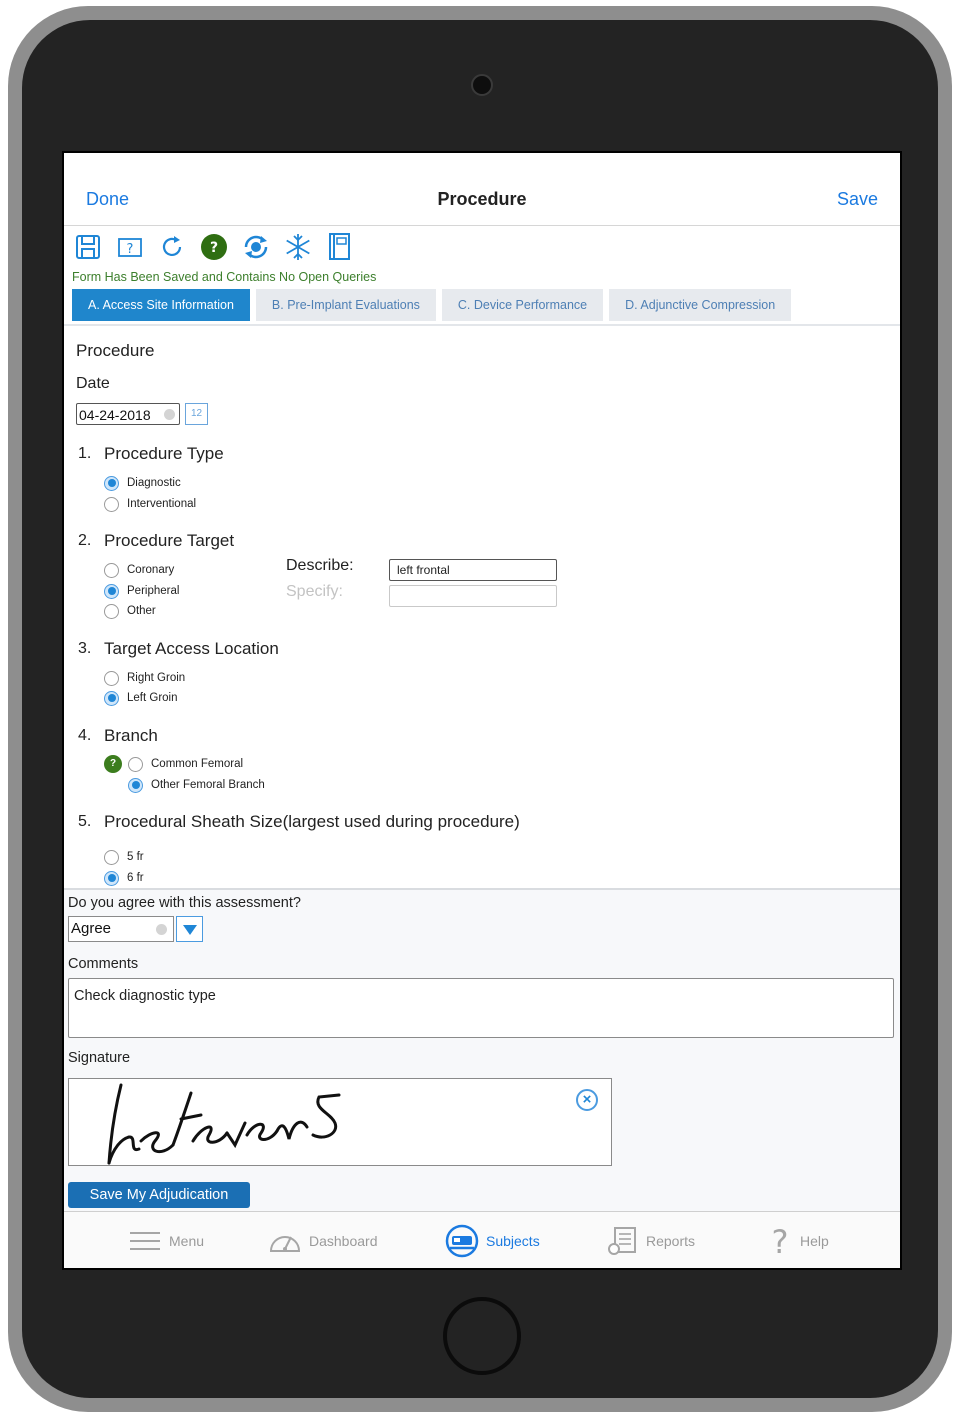  I want to click on calendar-day: 12, so click(196, 413).